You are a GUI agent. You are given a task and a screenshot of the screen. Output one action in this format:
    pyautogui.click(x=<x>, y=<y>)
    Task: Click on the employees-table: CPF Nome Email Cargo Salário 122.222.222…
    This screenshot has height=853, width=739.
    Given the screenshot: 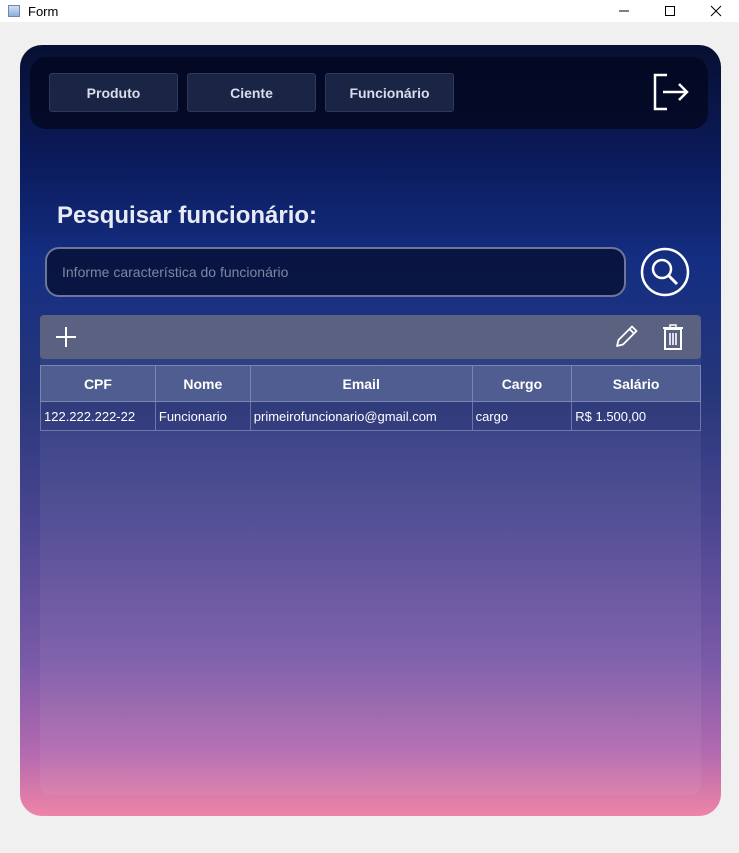 What is the action you would take?
    pyautogui.click(x=370, y=398)
    